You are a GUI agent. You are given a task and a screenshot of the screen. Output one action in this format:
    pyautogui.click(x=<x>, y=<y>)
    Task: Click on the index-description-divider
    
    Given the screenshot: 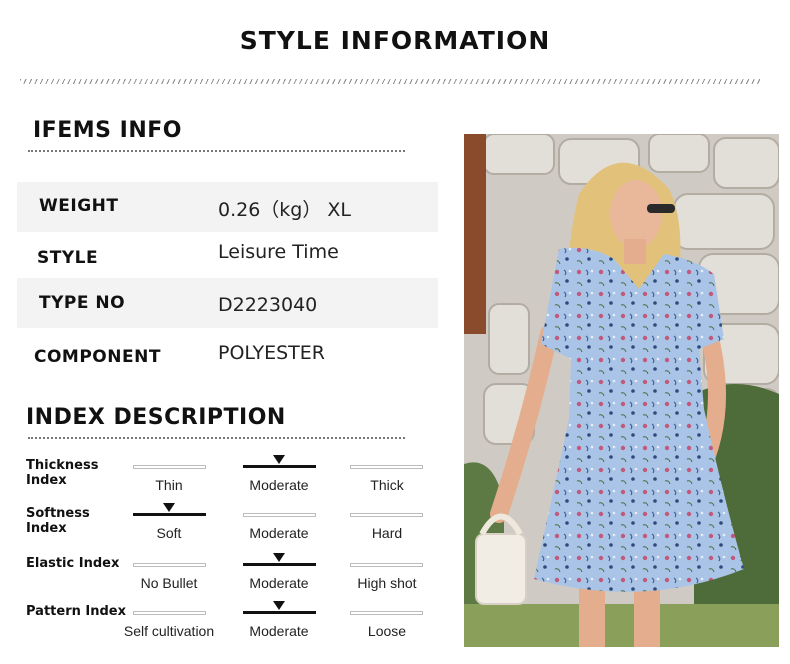 What is the action you would take?
    pyautogui.click(x=216, y=438)
    